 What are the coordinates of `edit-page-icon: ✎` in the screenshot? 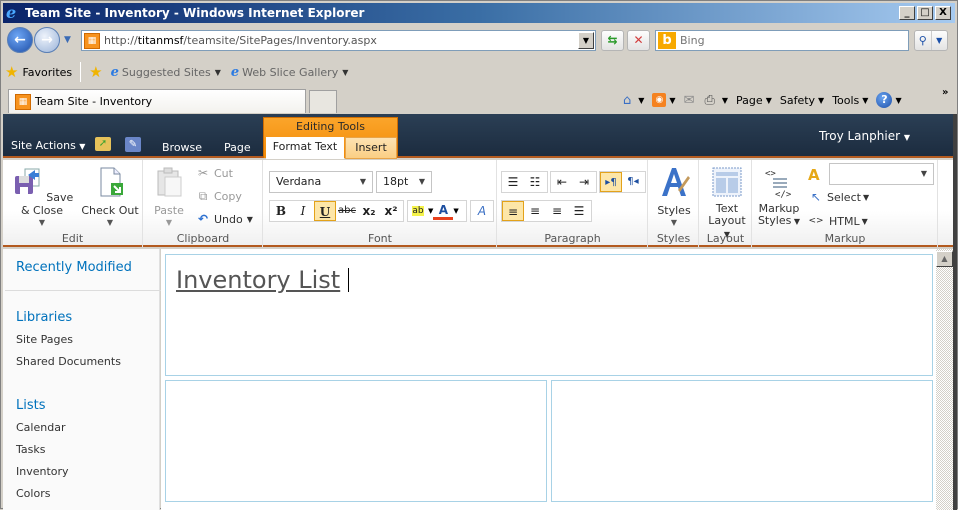 It's located at (133, 144).